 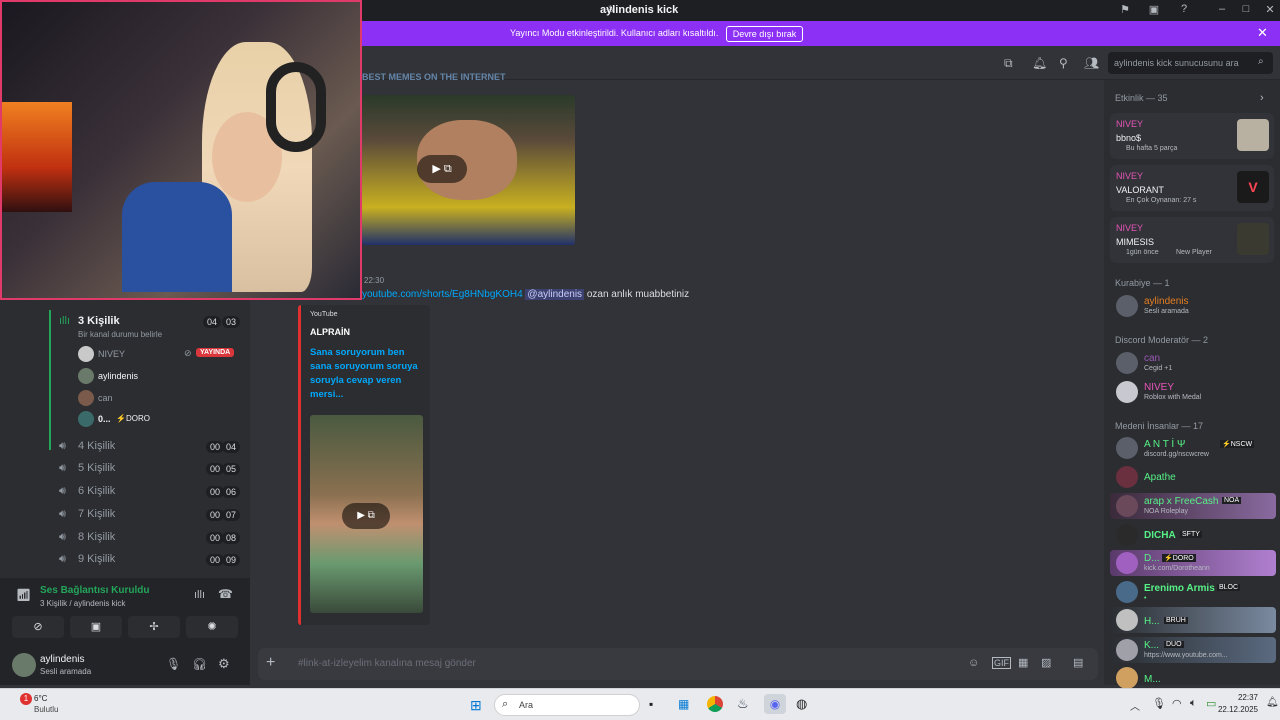 I want to click on active-voice-channel: 3 Kişilik, so click(x=99, y=321).